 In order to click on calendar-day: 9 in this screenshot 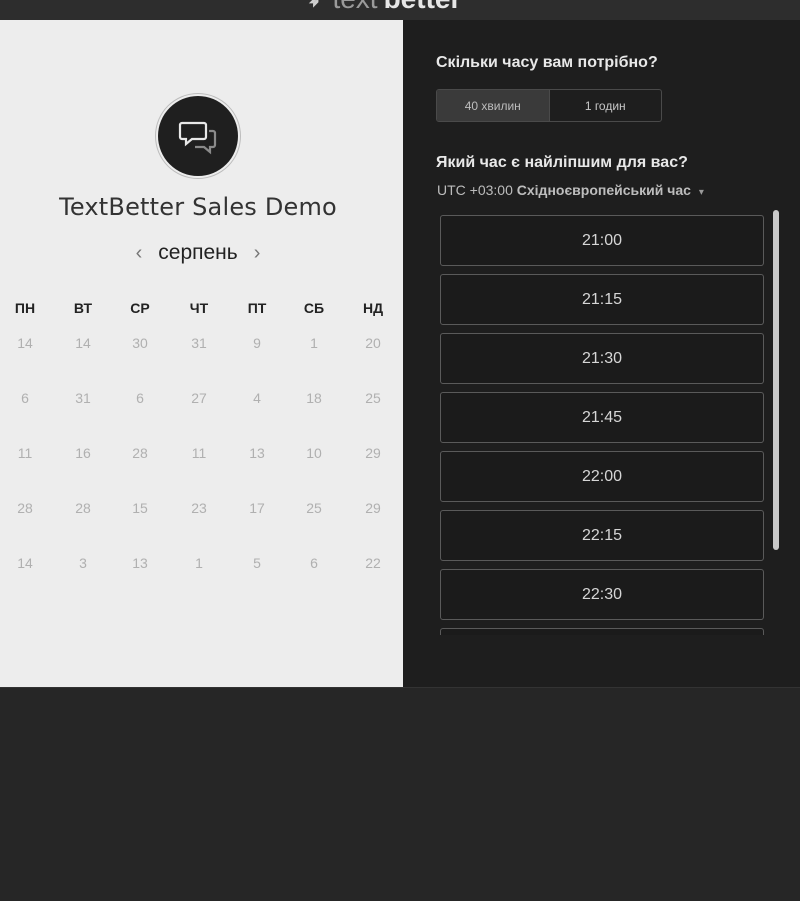, I will do `click(257, 343)`.